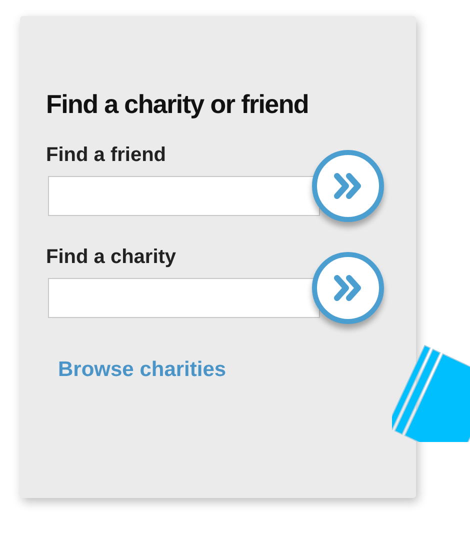 This screenshot has width=470, height=534. What do you see at coordinates (224, 370) in the screenshot?
I see `browse-link: Browse charities` at bounding box center [224, 370].